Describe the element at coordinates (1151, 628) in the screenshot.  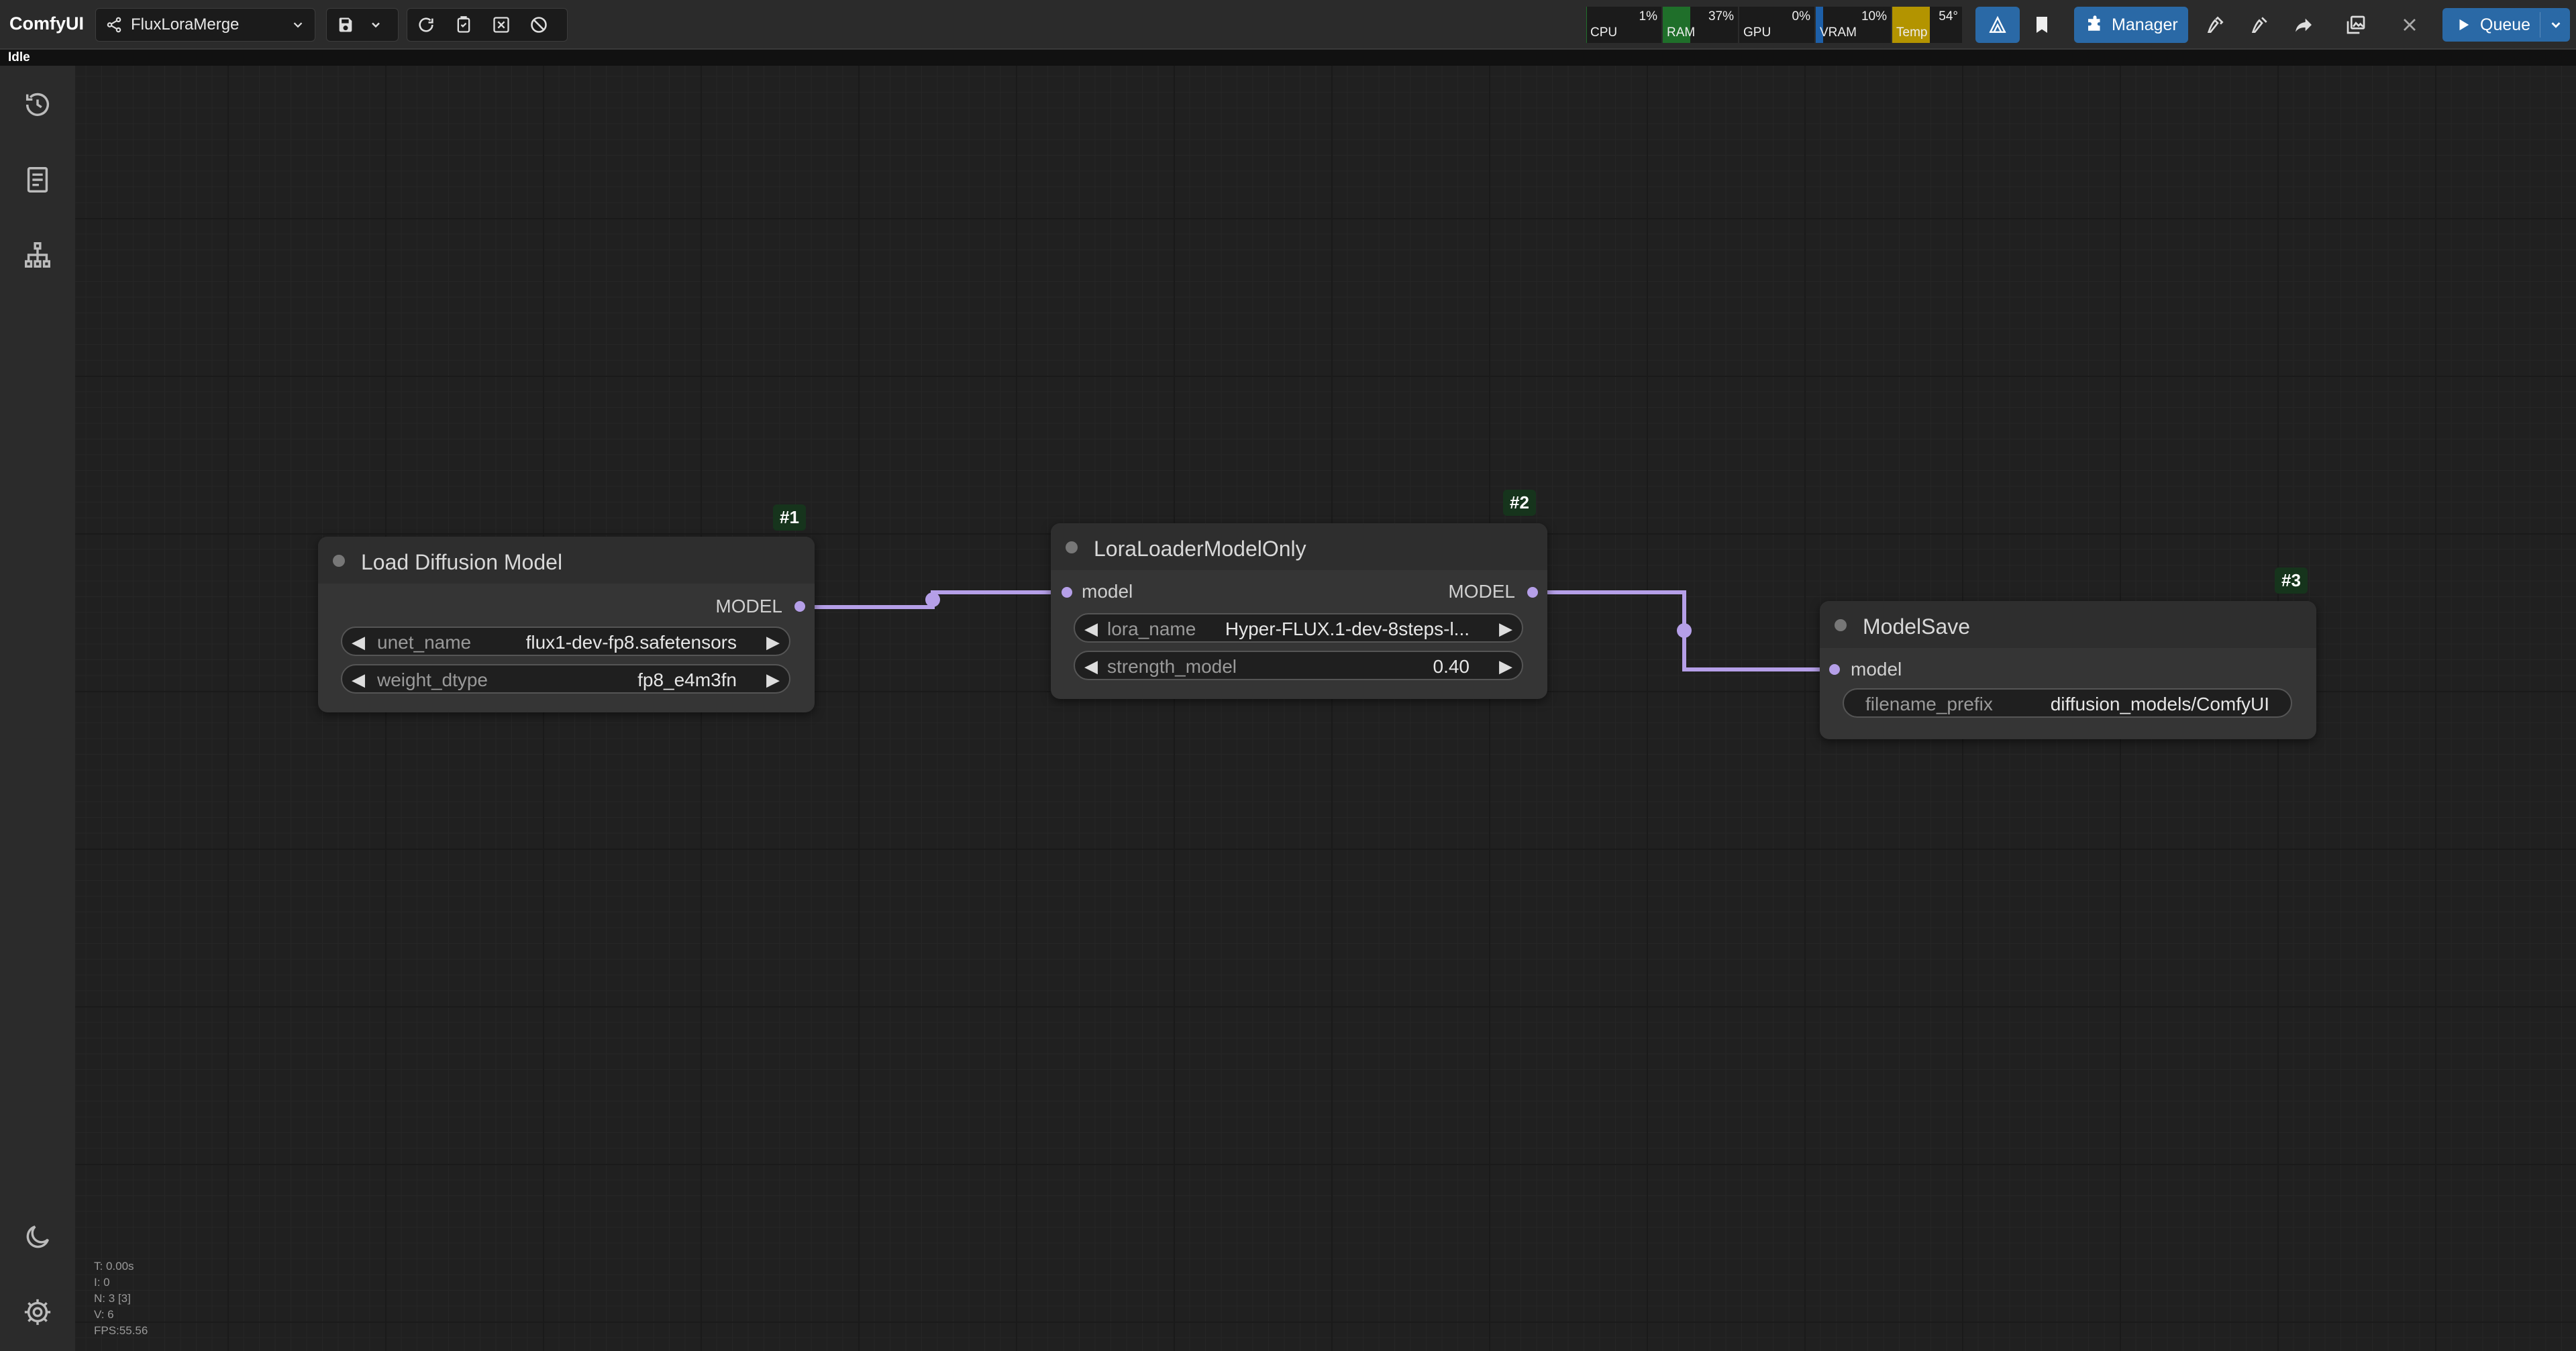
I see `widget-label: lora_name` at that location.